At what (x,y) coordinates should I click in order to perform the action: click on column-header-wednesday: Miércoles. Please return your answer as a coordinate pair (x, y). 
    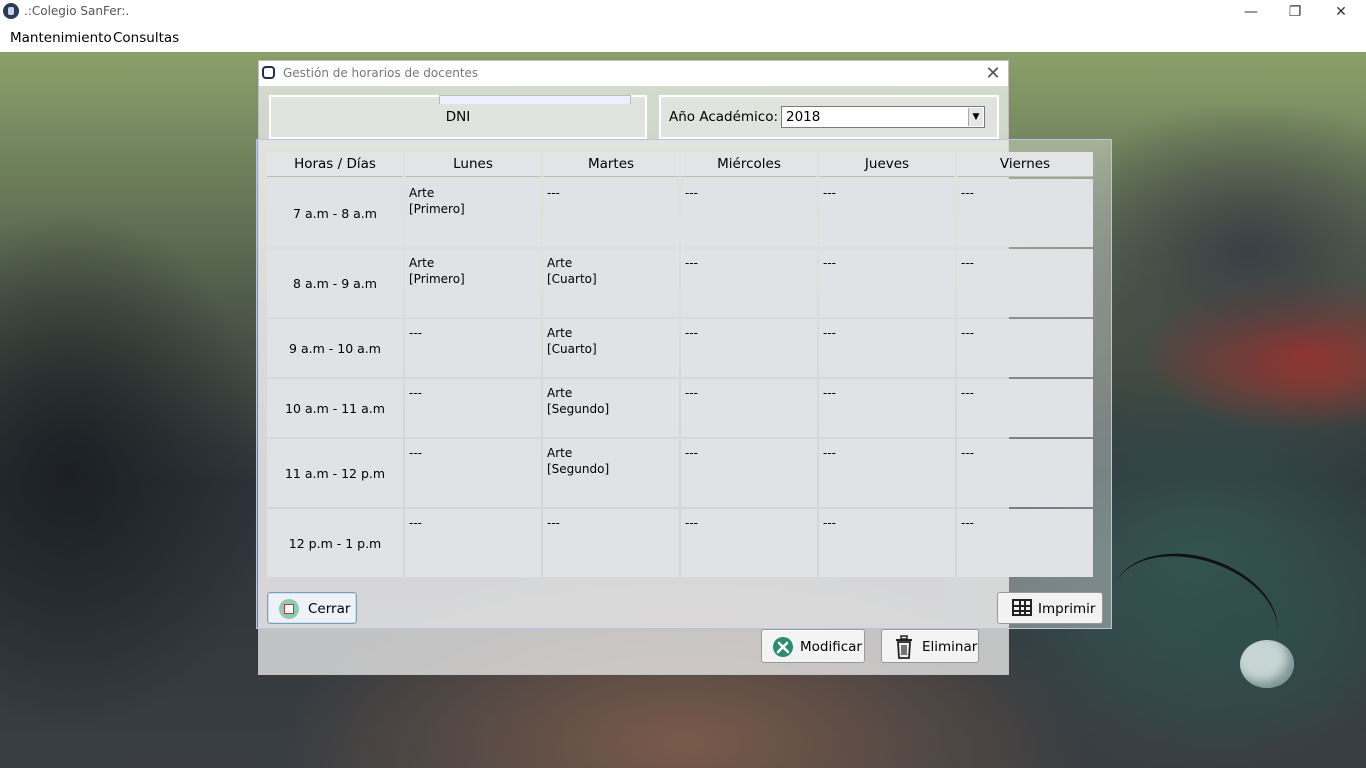
    Looking at the image, I should click on (749, 164).